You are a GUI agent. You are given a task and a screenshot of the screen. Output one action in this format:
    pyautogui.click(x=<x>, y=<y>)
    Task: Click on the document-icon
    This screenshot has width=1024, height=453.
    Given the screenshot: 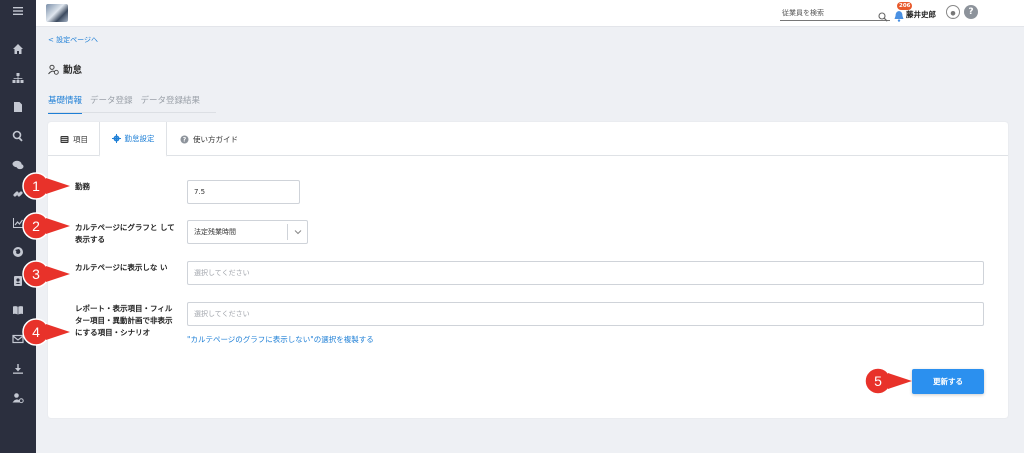 What is the action you would take?
    pyautogui.click(x=18, y=107)
    